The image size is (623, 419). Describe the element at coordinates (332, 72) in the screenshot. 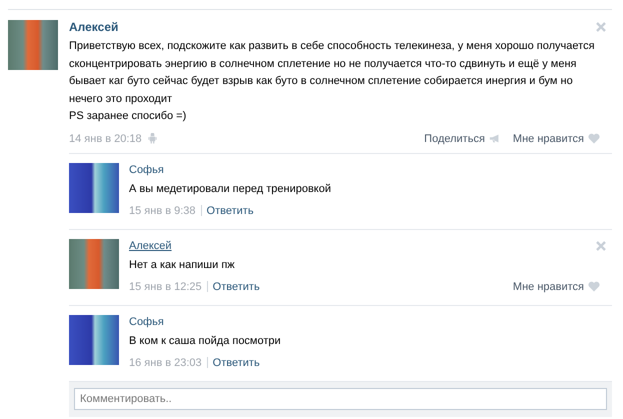

I see `post-text: Приветствую всех, подскожите как развить в себе способность телекинеза, у меня хорошо получается сконцентрировать энергию в солнечном сплетение но не получается что-то сдвинуть и ещё у меня бывает каг буто сейчас будет взрыв как буто в солнечном сплетение собирается инергия и бум но нечего это проходит` at that location.